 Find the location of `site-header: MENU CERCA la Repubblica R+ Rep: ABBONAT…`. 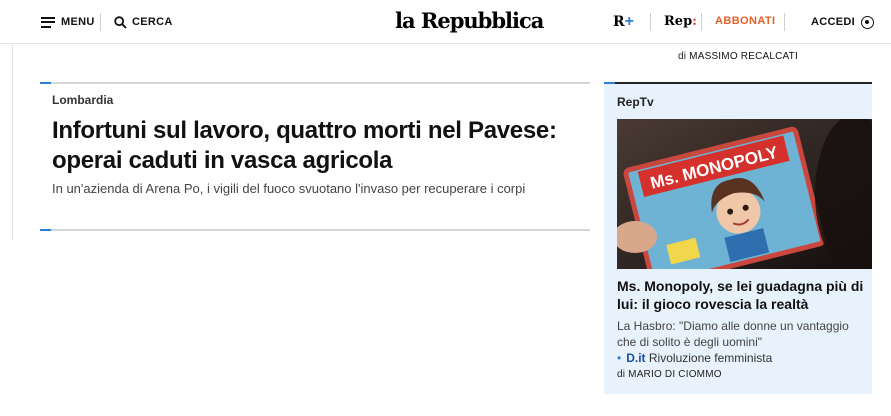

site-header: MENU CERCA la Repubblica R+ Rep: ABBONAT… is located at coordinates (445, 22).